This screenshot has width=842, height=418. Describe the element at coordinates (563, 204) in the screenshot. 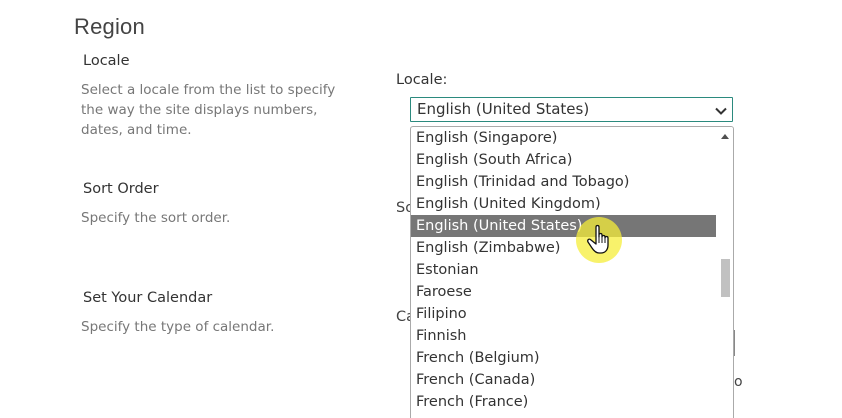

I see `locale-option: English (United Kingdom)` at that location.